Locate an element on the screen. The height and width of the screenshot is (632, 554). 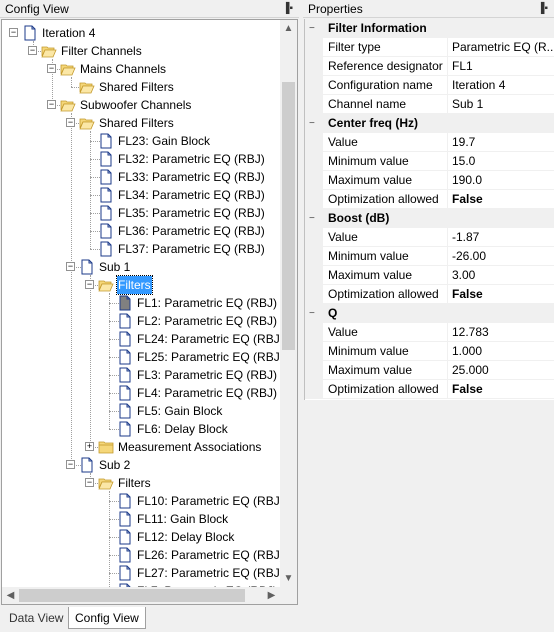
tree-node: FL12: Delay Block is located at coordinates (142, 537).